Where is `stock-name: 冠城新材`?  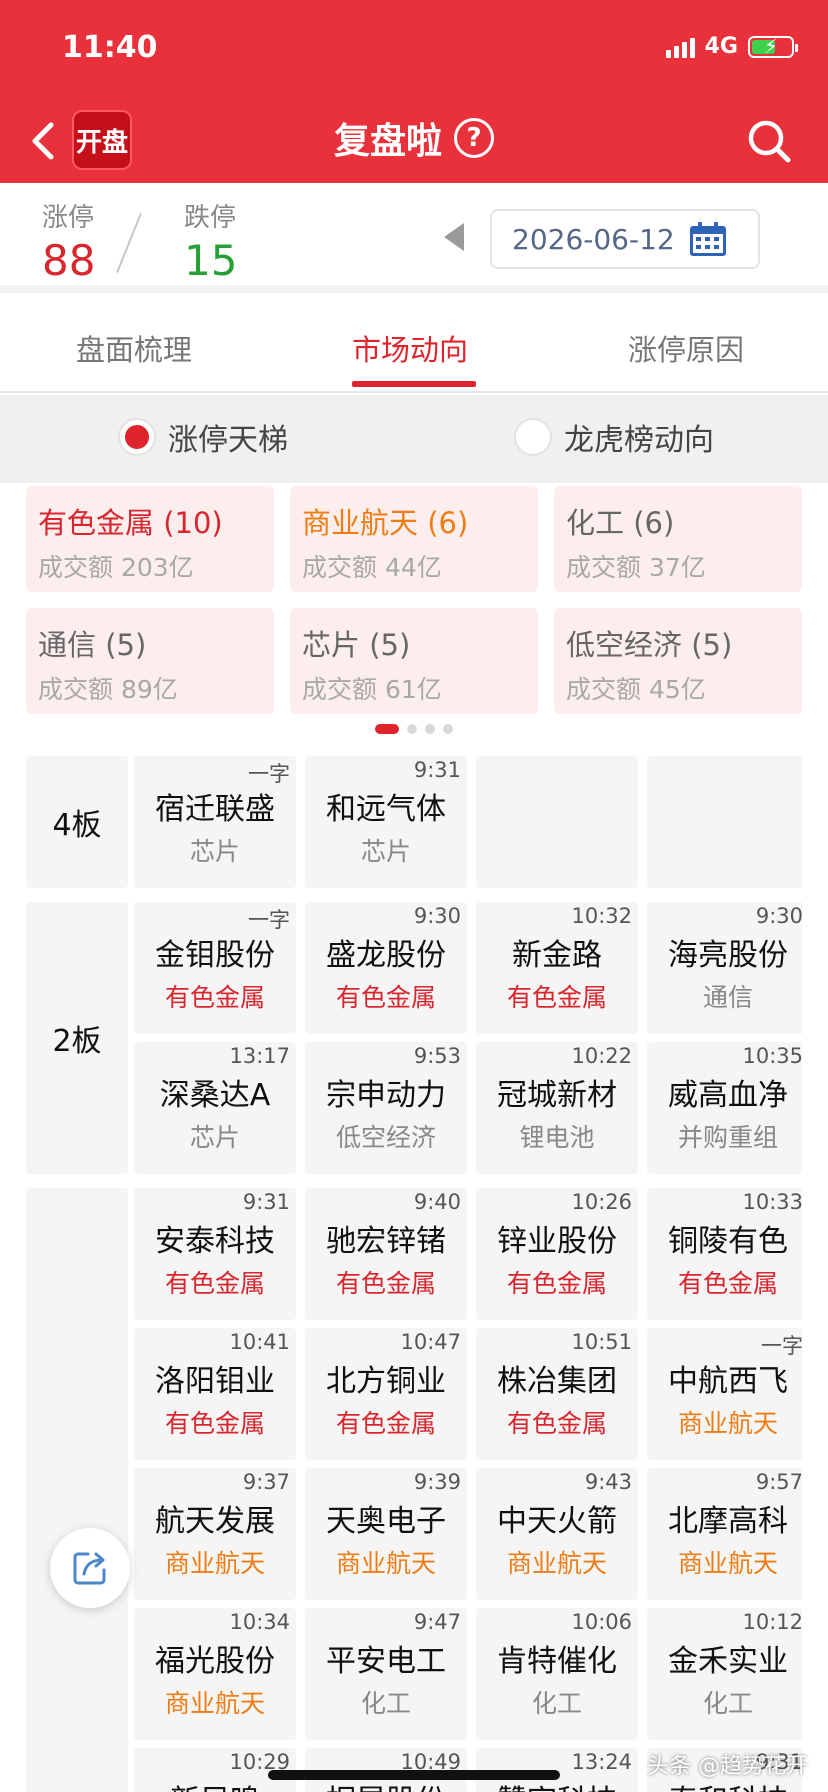
stock-name: 冠城新材 is located at coordinates (557, 1095).